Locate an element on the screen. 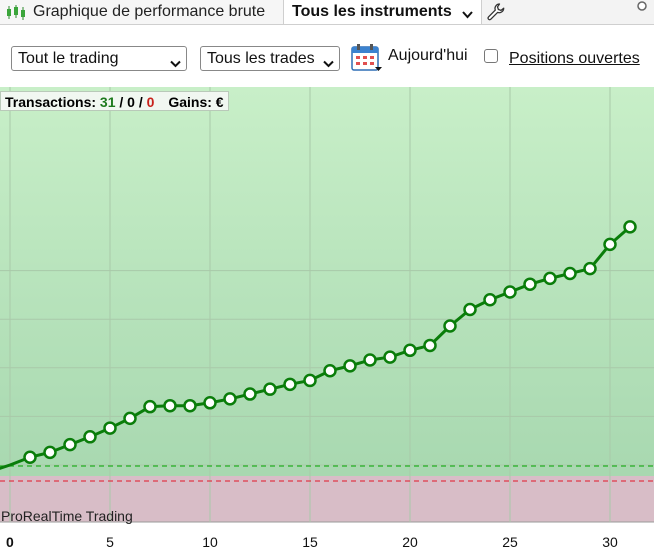 Image resolution: width=654 pixels, height=558 pixels. trades-filter-select: Tous les trades is located at coordinates (270, 58).